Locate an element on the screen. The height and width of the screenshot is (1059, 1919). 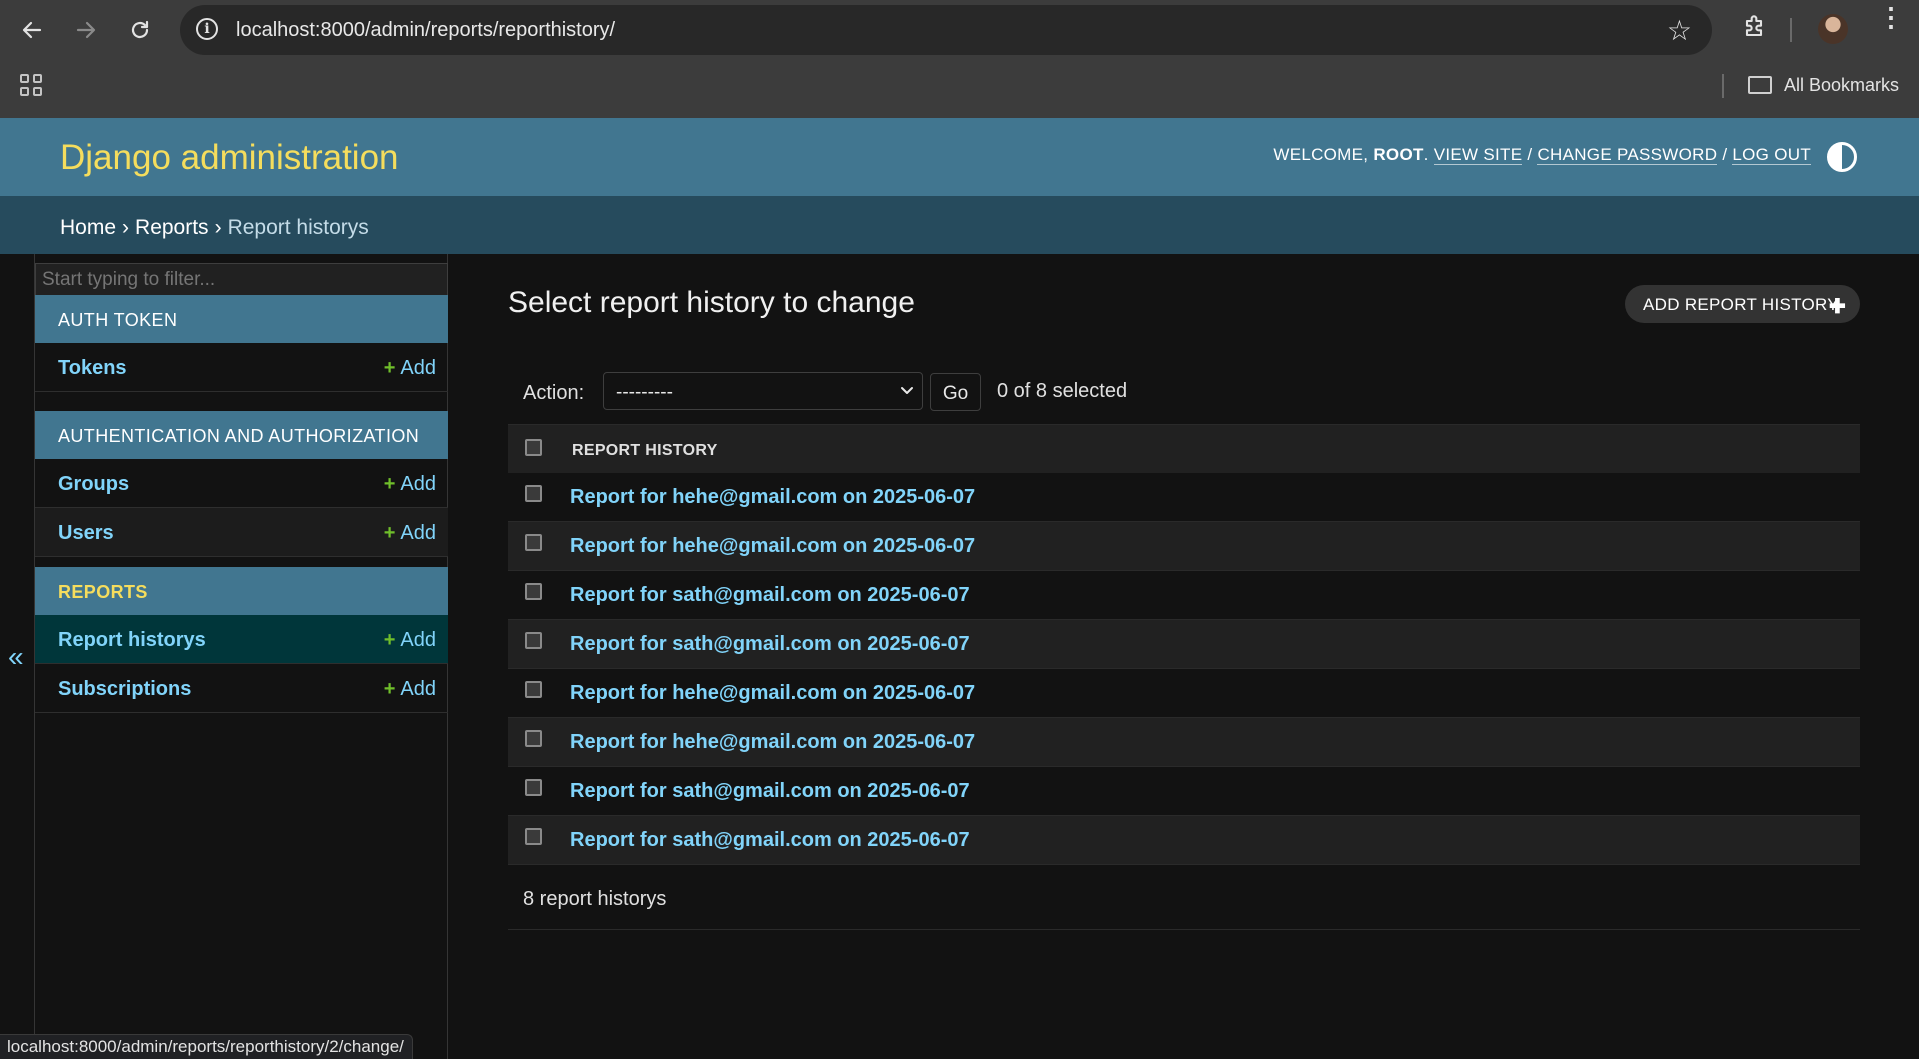
folder-icon is located at coordinates (1760, 85).